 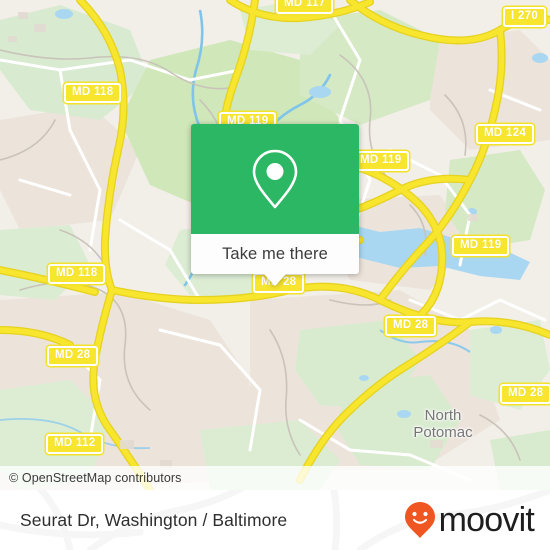 What do you see at coordinates (486, 520) in the screenshot?
I see `moovit-wordmark: moovit` at bounding box center [486, 520].